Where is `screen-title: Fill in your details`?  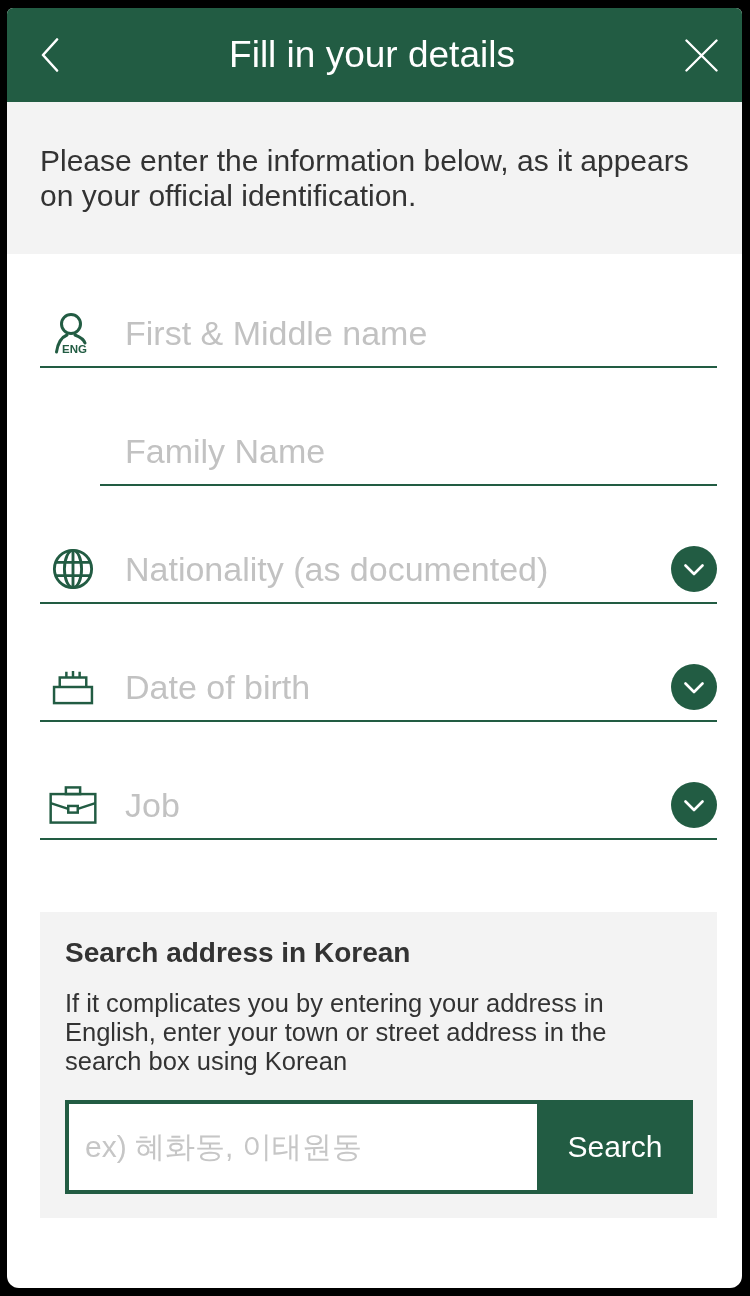 screen-title: Fill in your details is located at coordinates (372, 55).